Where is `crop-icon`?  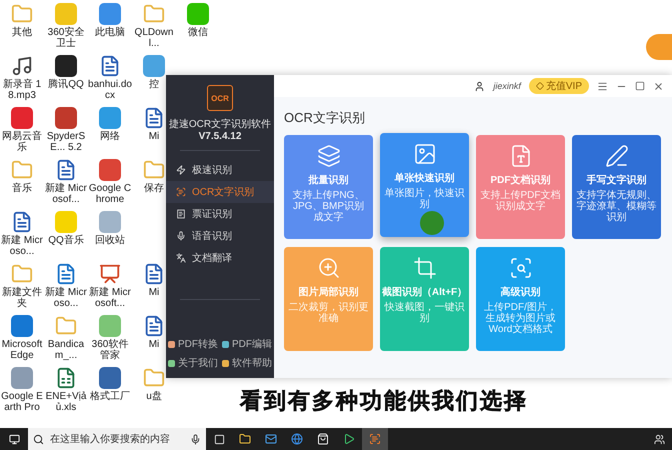
crop-icon is located at coordinates (424, 268).